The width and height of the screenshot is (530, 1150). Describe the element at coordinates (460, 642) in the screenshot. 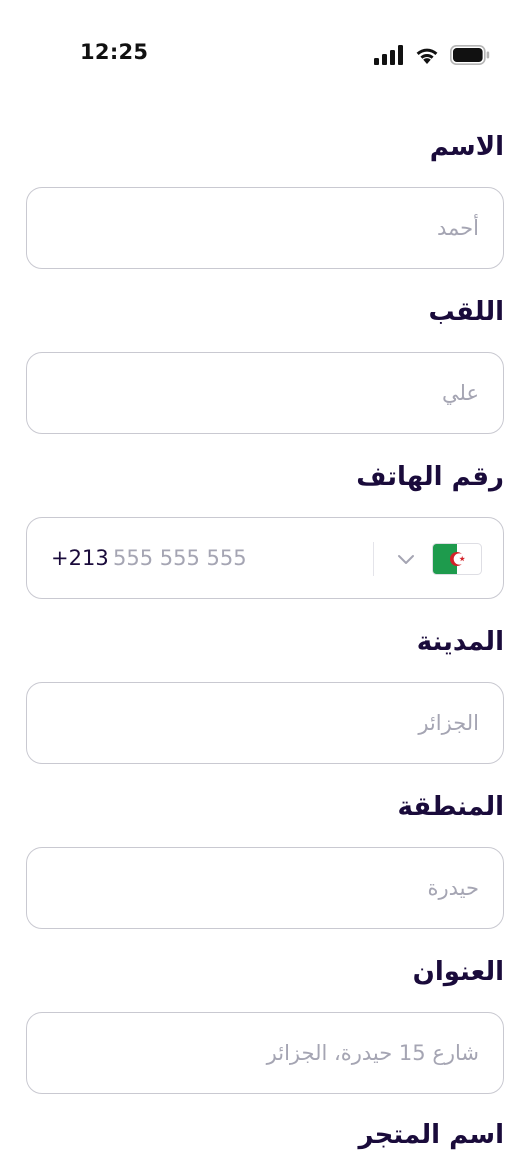

I see `city-label: المدينة` at that location.